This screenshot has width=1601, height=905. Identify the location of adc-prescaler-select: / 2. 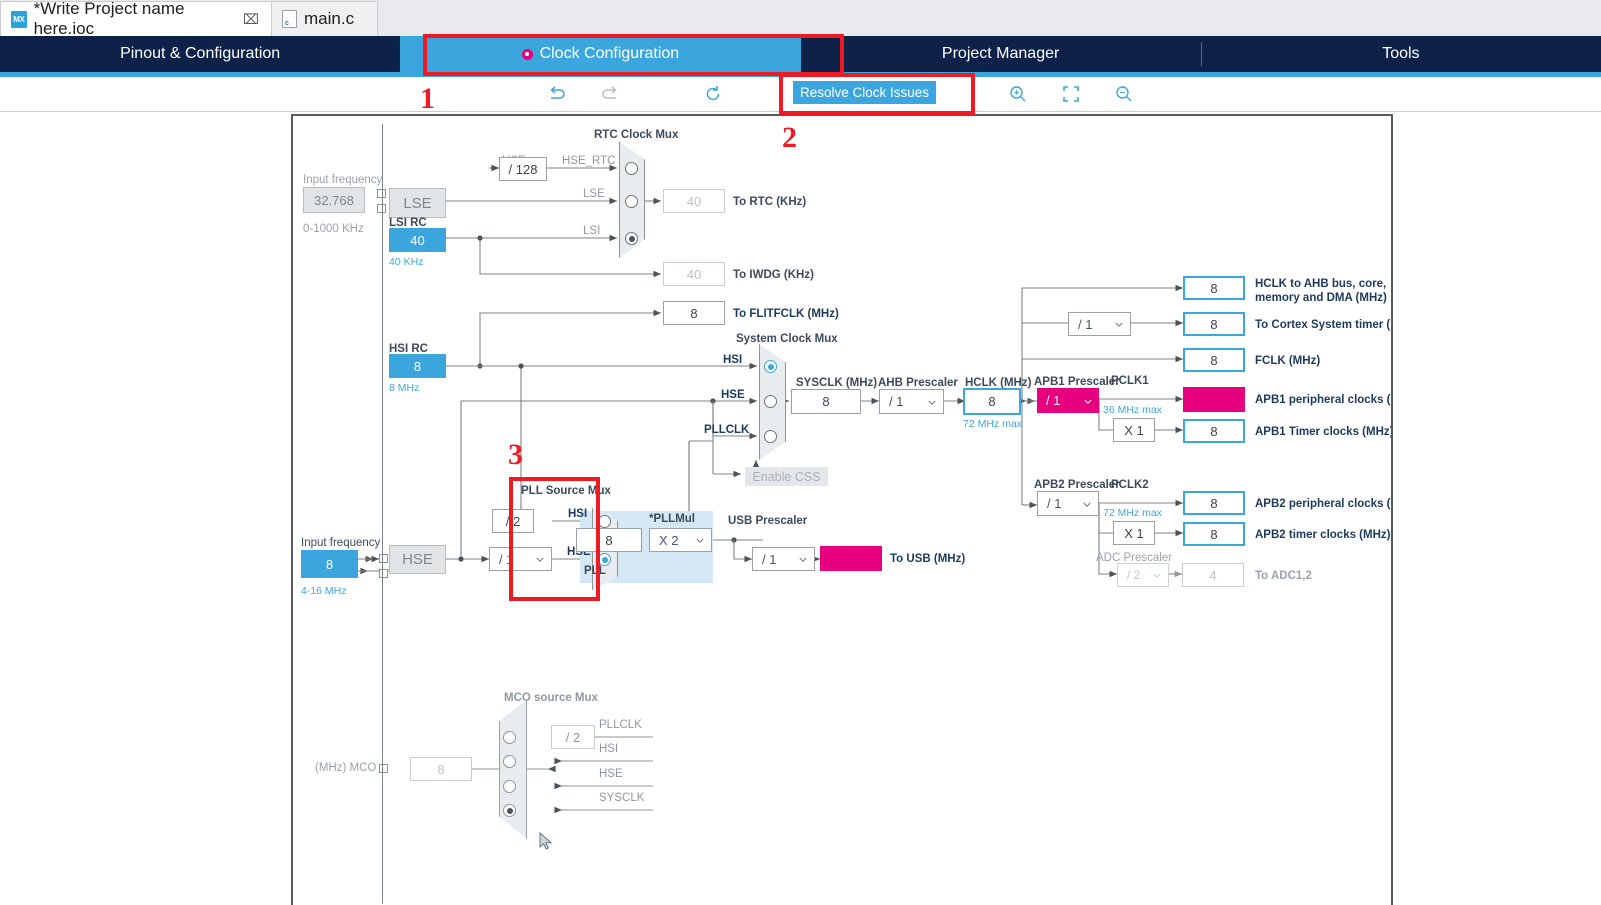
(1143, 575).